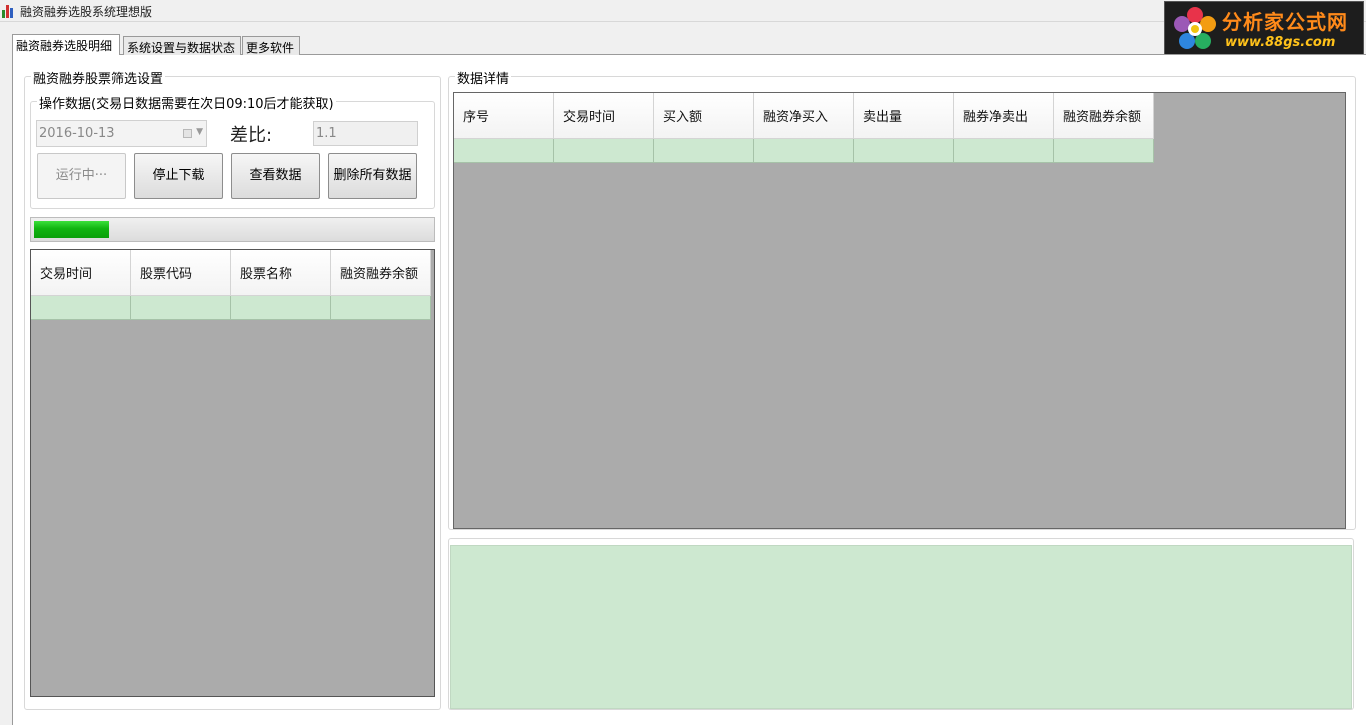 The image size is (1366, 725). I want to click on date-value: 2016-10-13, so click(77, 133).